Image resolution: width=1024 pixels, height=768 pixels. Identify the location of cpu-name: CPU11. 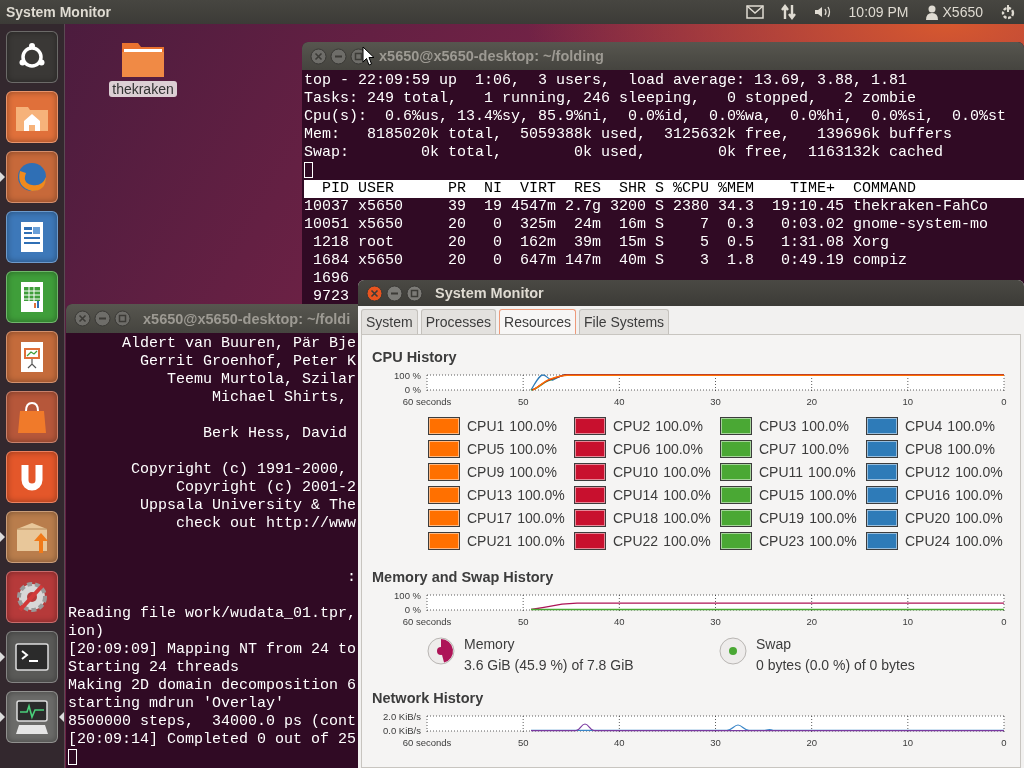
(781, 471).